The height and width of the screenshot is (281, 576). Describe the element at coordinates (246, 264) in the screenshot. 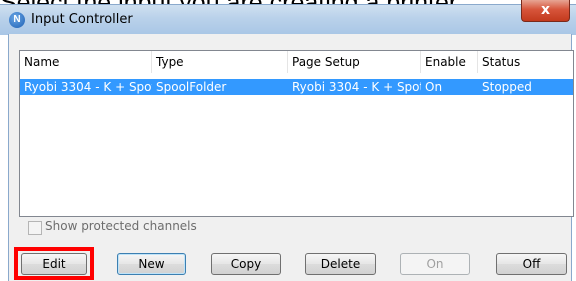

I see `copy-button: Copy` at that location.